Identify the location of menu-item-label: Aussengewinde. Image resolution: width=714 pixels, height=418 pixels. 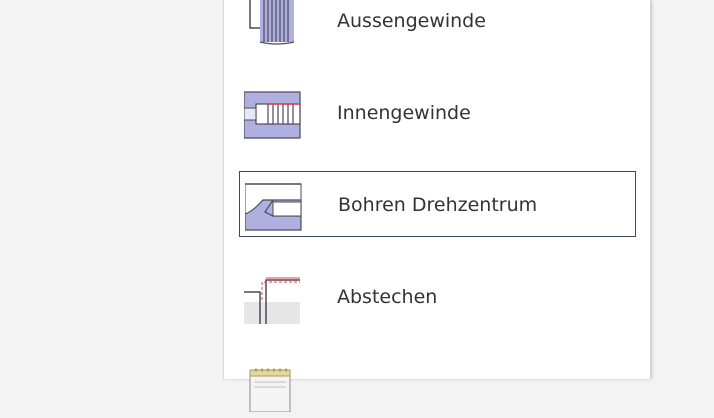
(411, 21).